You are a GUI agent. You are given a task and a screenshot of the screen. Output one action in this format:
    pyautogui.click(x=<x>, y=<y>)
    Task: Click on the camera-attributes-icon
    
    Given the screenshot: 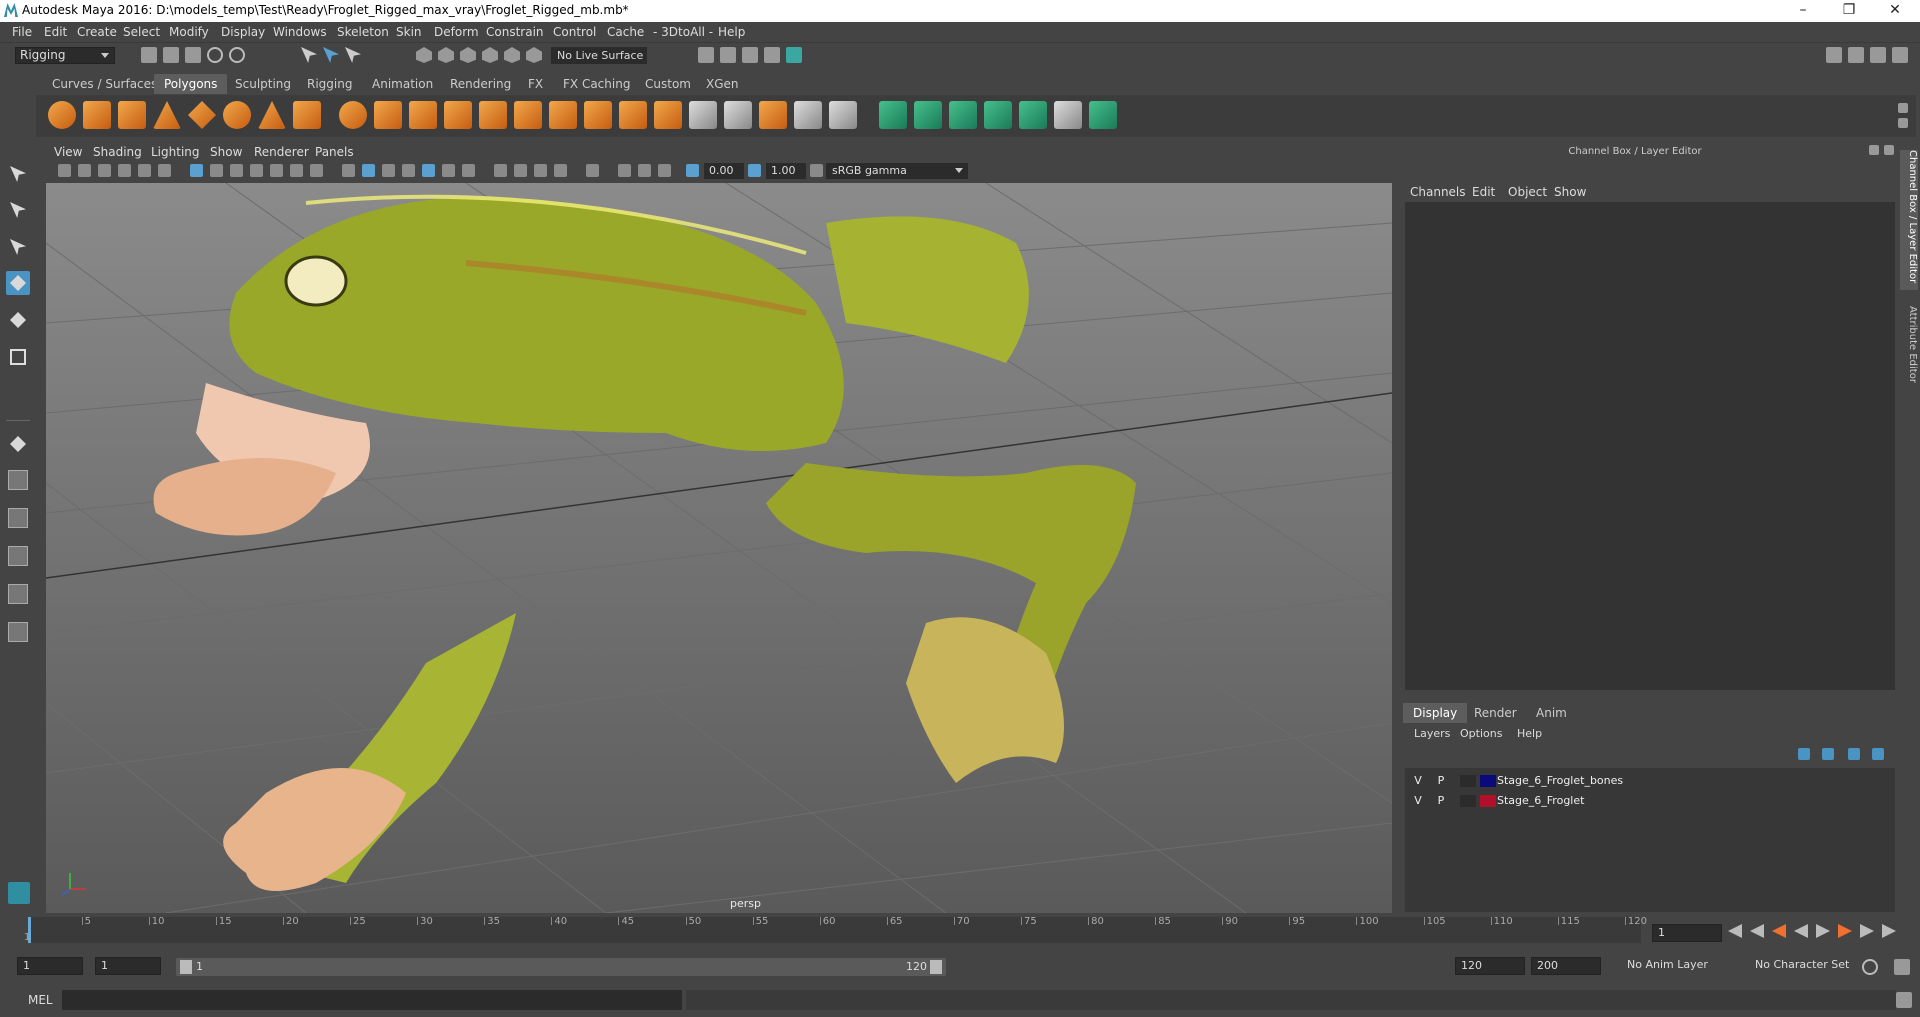 What is the action you would take?
    pyautogui.click(x=84, y=170)
    